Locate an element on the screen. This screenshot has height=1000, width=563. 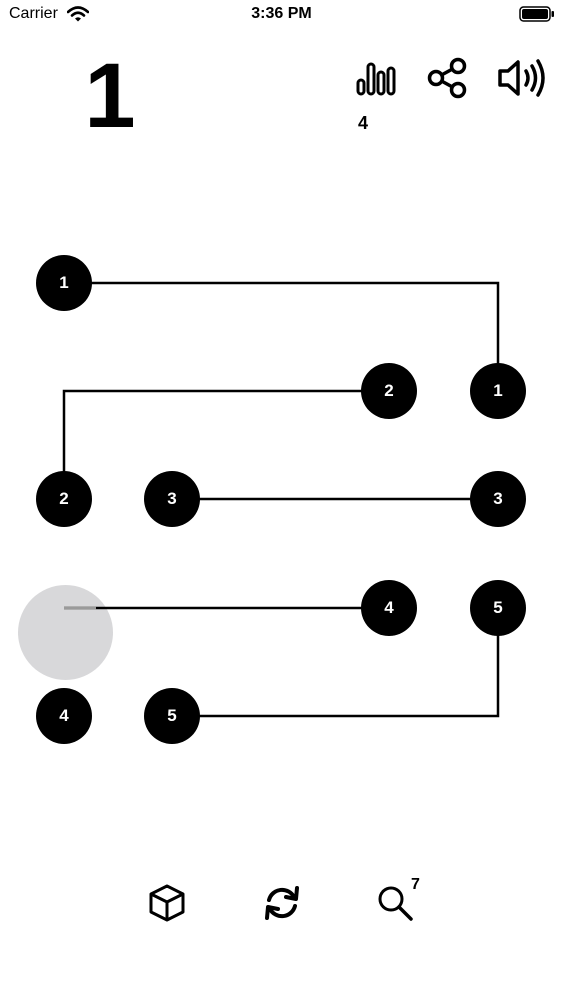
hint-count: 7 is located at coordinates (415, 884).